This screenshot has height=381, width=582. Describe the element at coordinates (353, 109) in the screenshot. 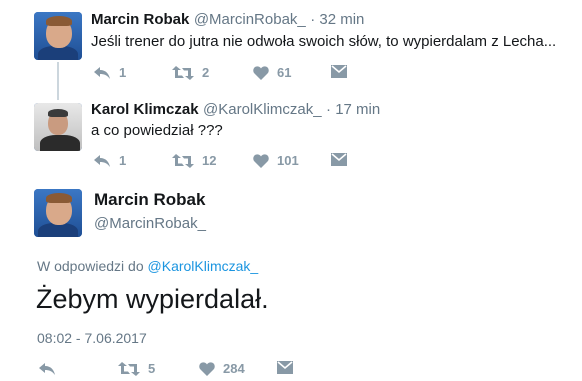

I see `tweet-time: · 17 min` at that location.